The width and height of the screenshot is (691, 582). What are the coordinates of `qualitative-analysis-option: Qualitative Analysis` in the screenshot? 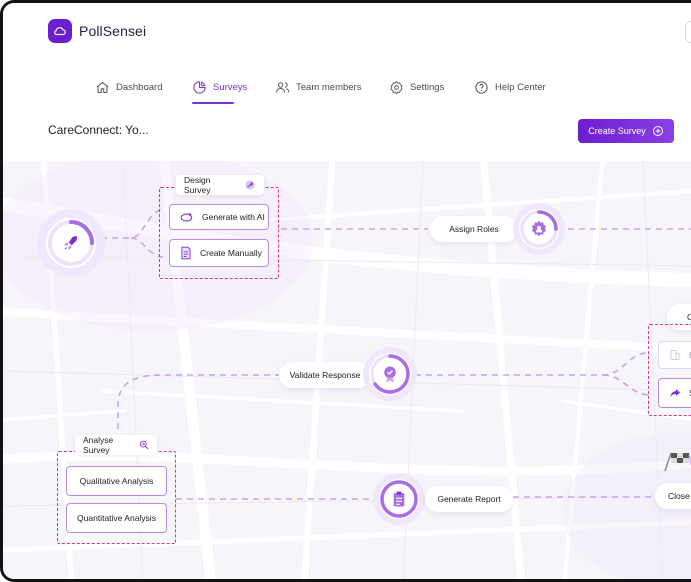 It's located at (116, 481).